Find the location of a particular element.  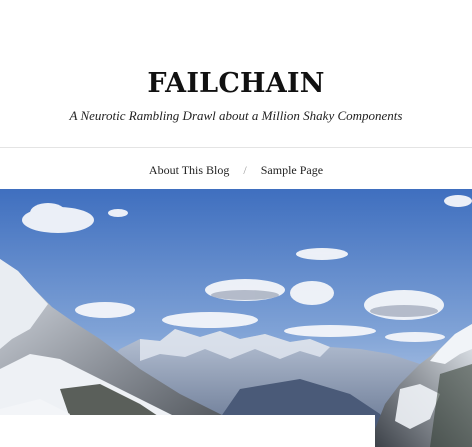

content-area is located at coordinates (187, 431).